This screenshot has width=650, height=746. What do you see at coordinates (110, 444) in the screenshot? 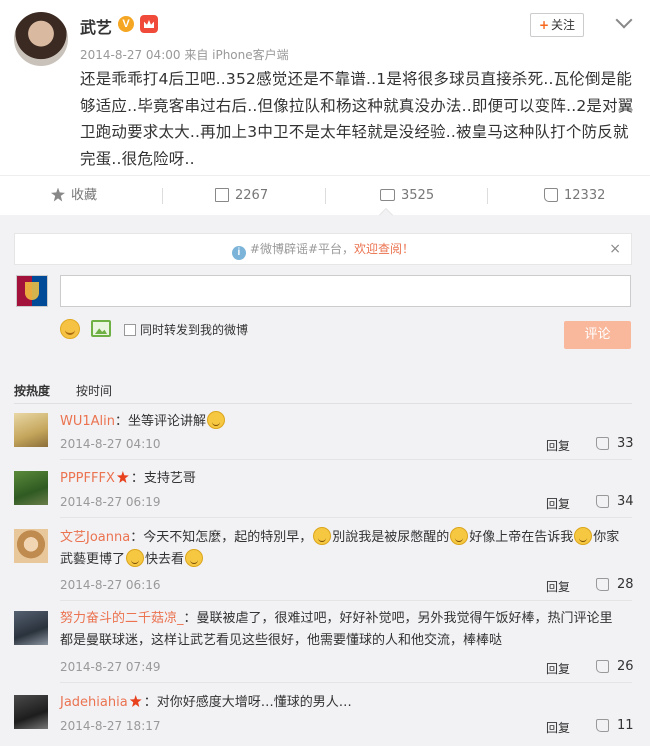
I see `comment-time: 2014-8-27 04:10` at bounding box center [110, 444].